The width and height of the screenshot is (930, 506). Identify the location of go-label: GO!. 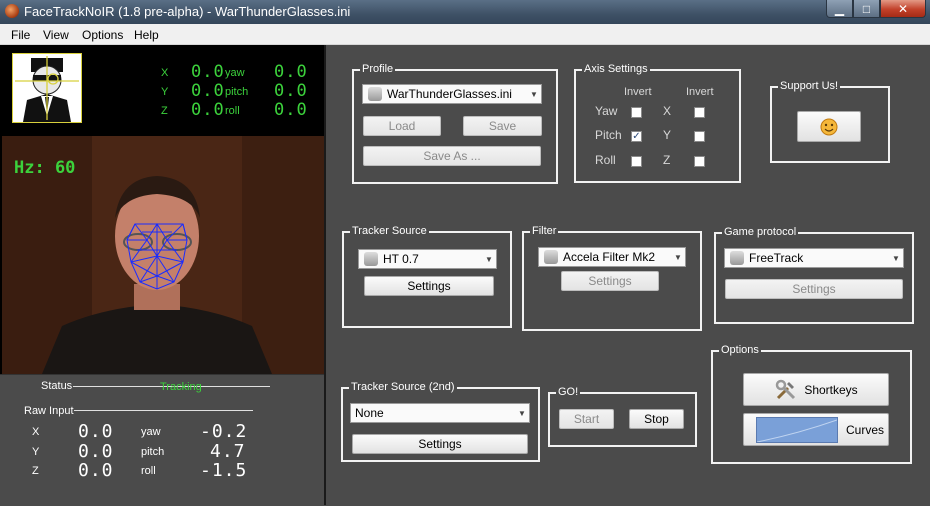
(568, 392).